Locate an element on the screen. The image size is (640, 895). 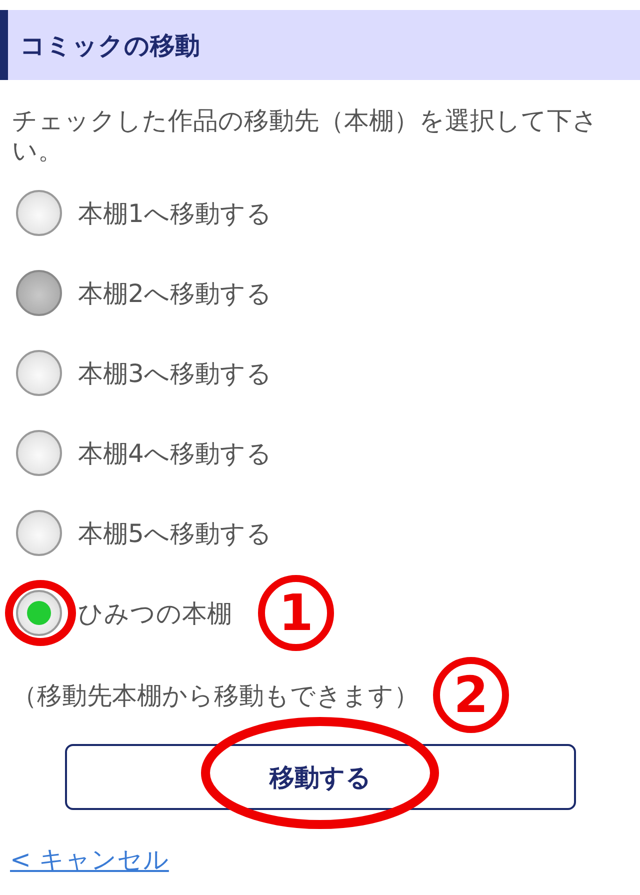
option-label: ひみつの本棚 is located at coordinates (155, 613).